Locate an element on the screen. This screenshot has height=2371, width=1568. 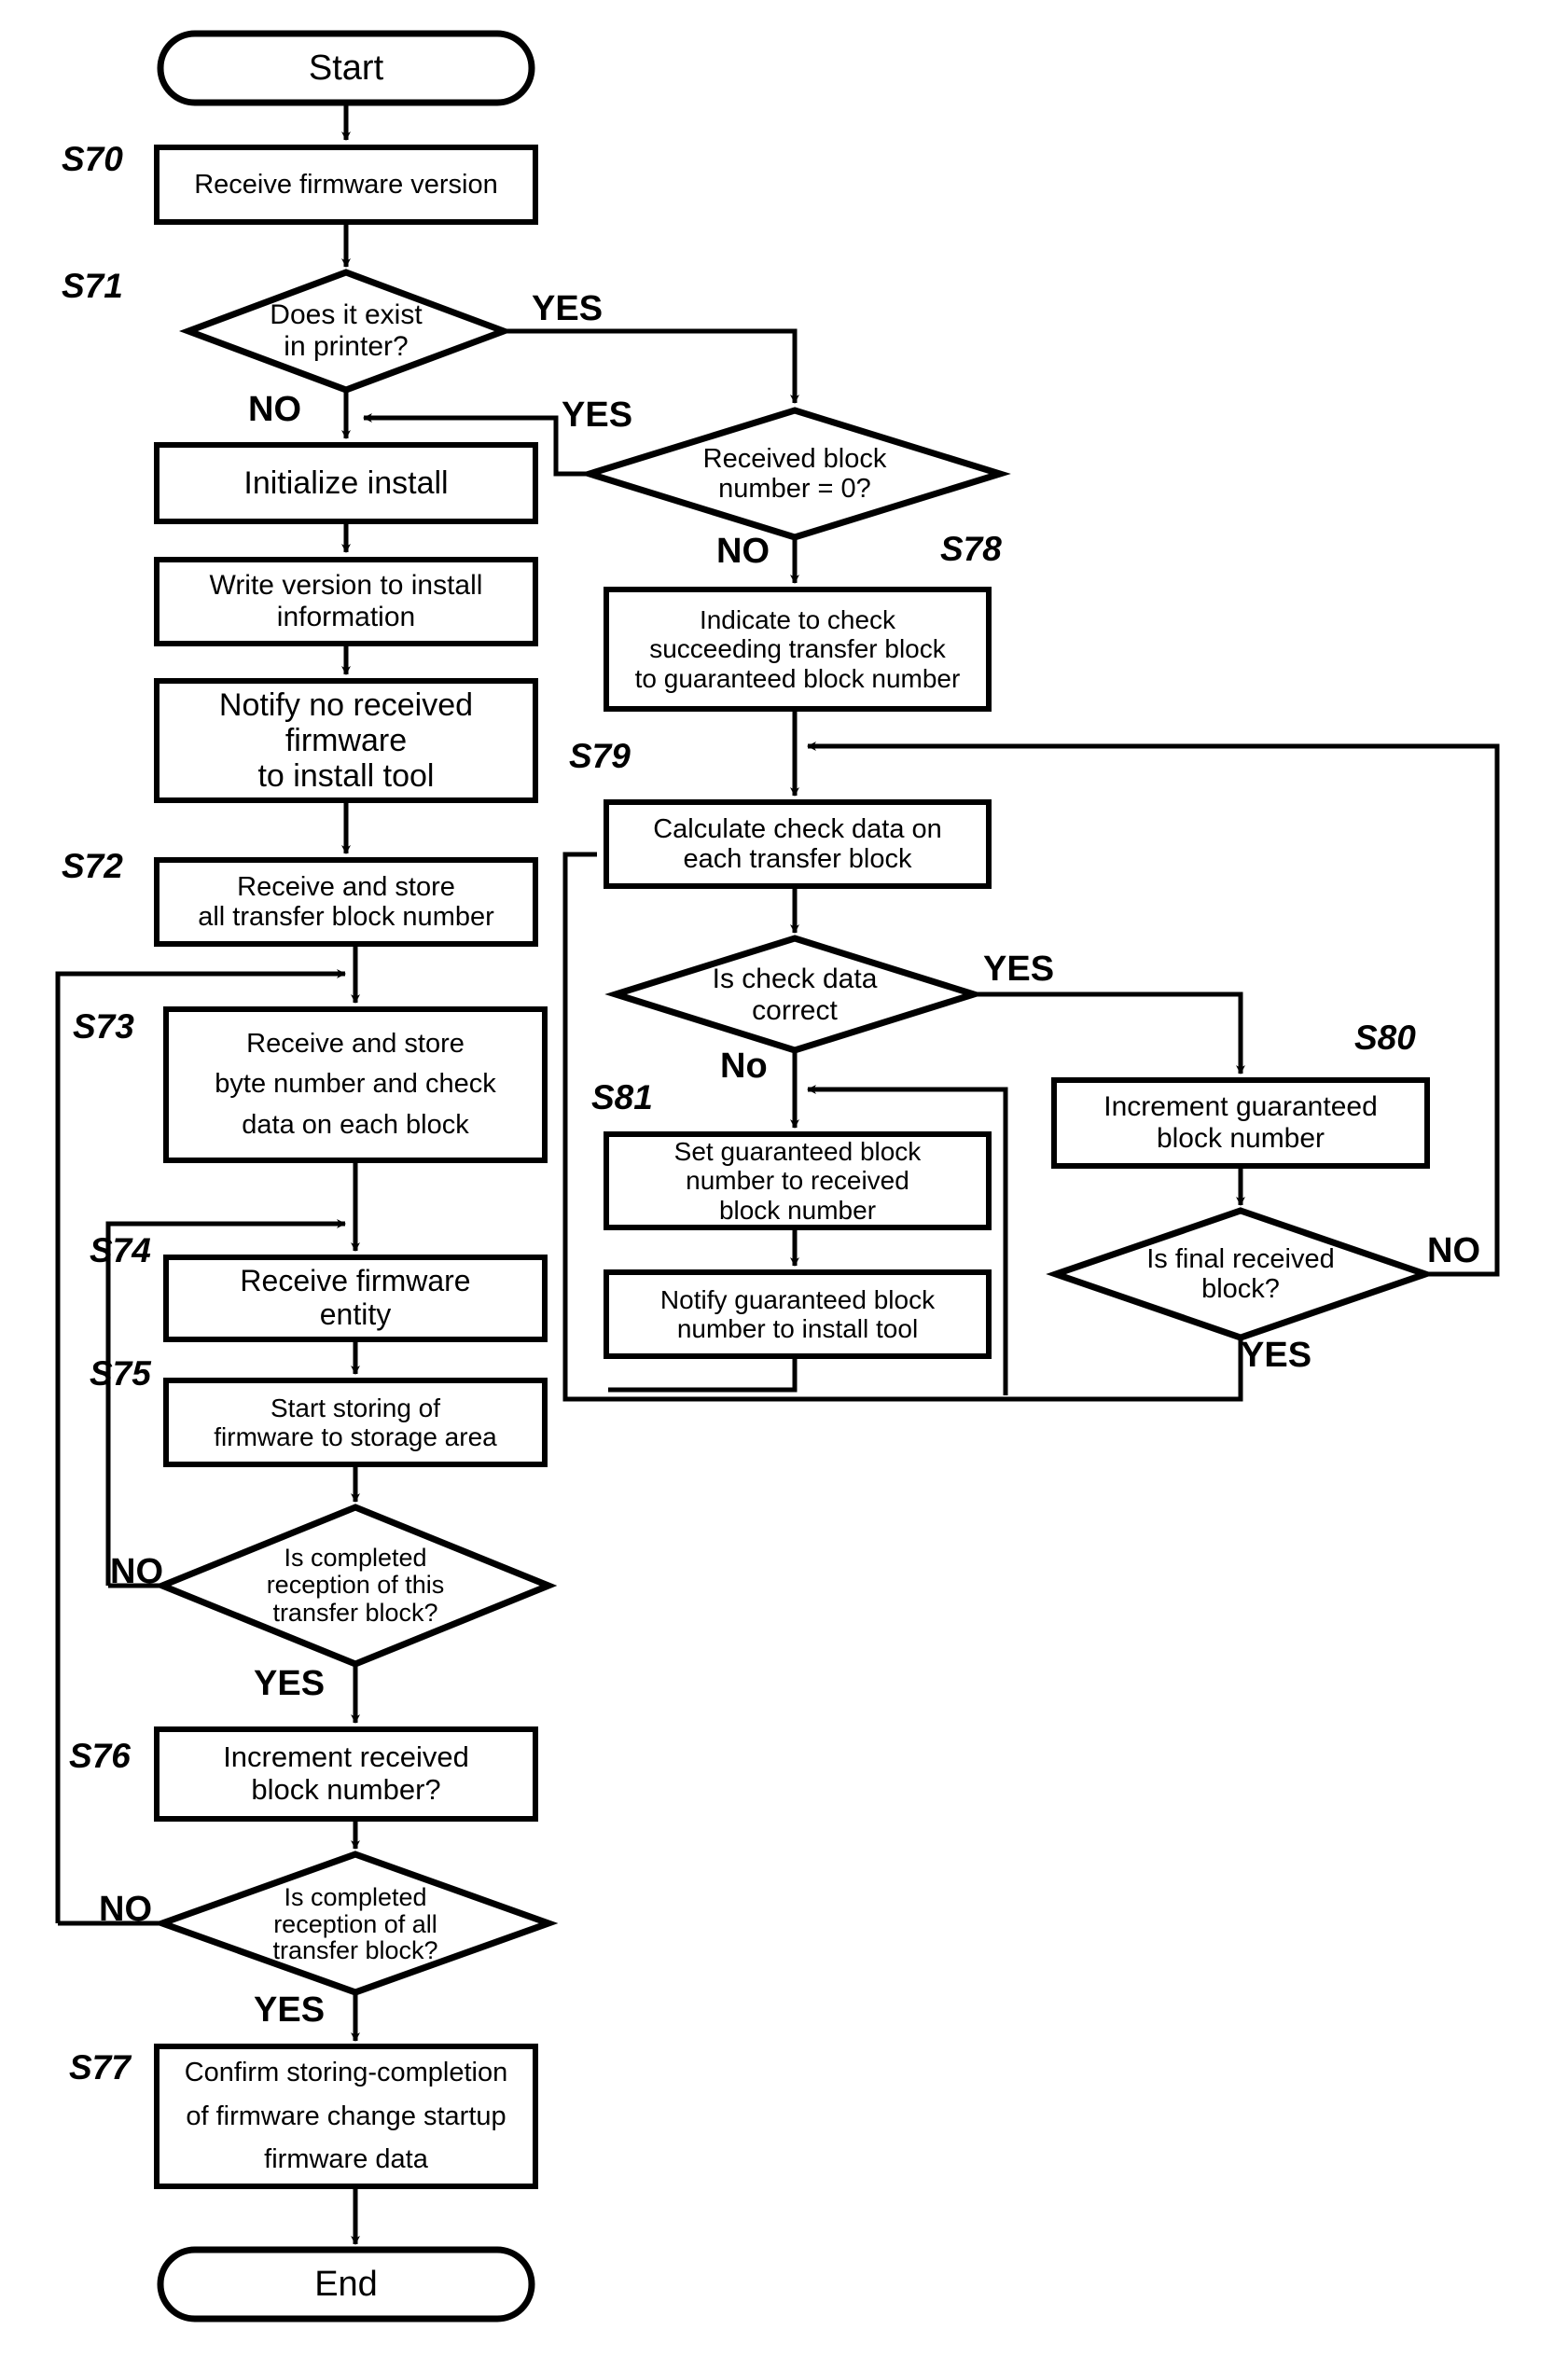
shape-notify is located at coordinates (346, 741).